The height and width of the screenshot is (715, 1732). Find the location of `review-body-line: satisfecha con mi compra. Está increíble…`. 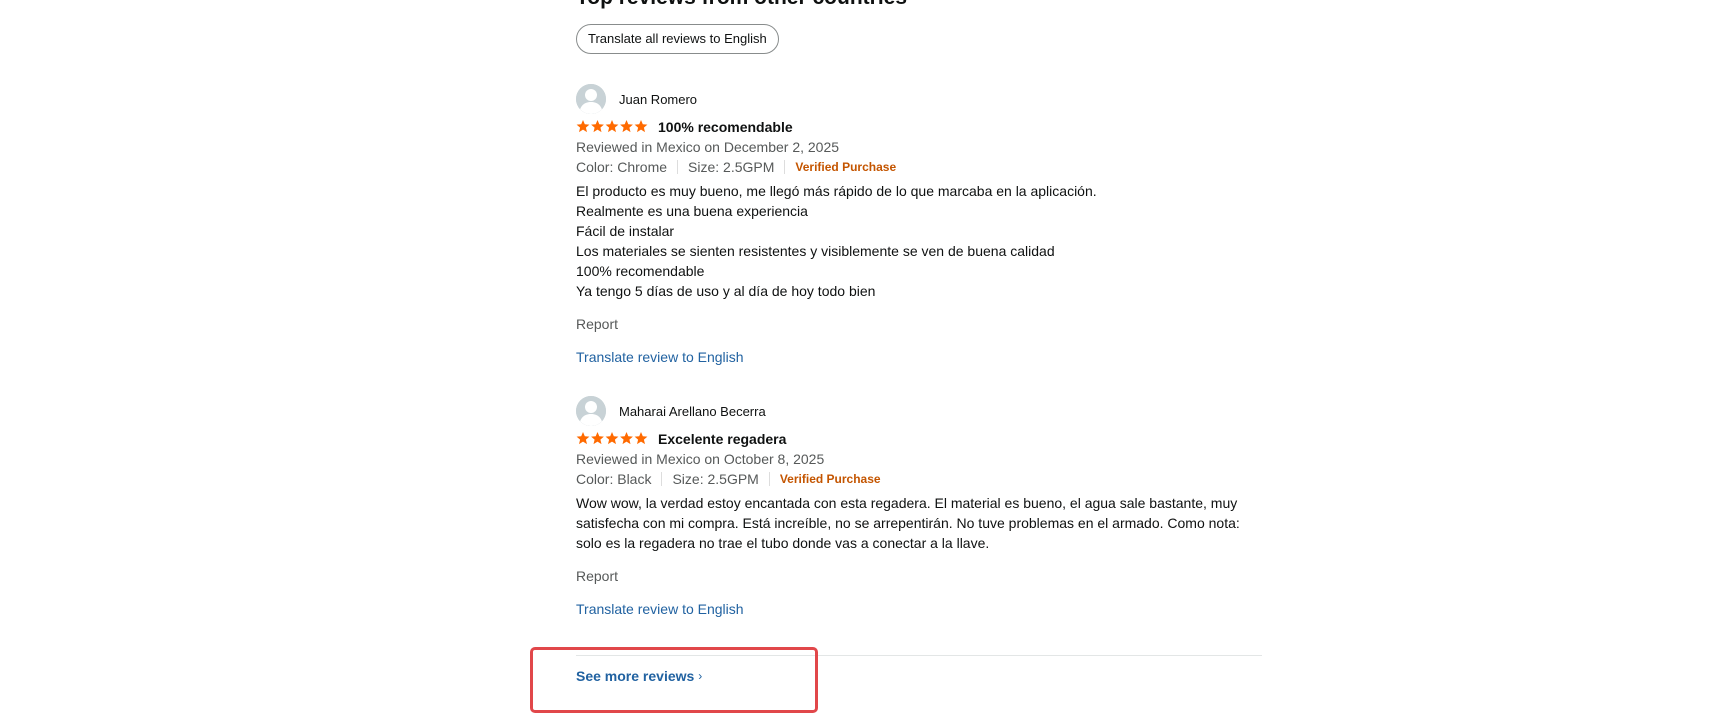

review-body-line: satisfecha con mi compra. Está increíble… is located at coordinates (908, 523).